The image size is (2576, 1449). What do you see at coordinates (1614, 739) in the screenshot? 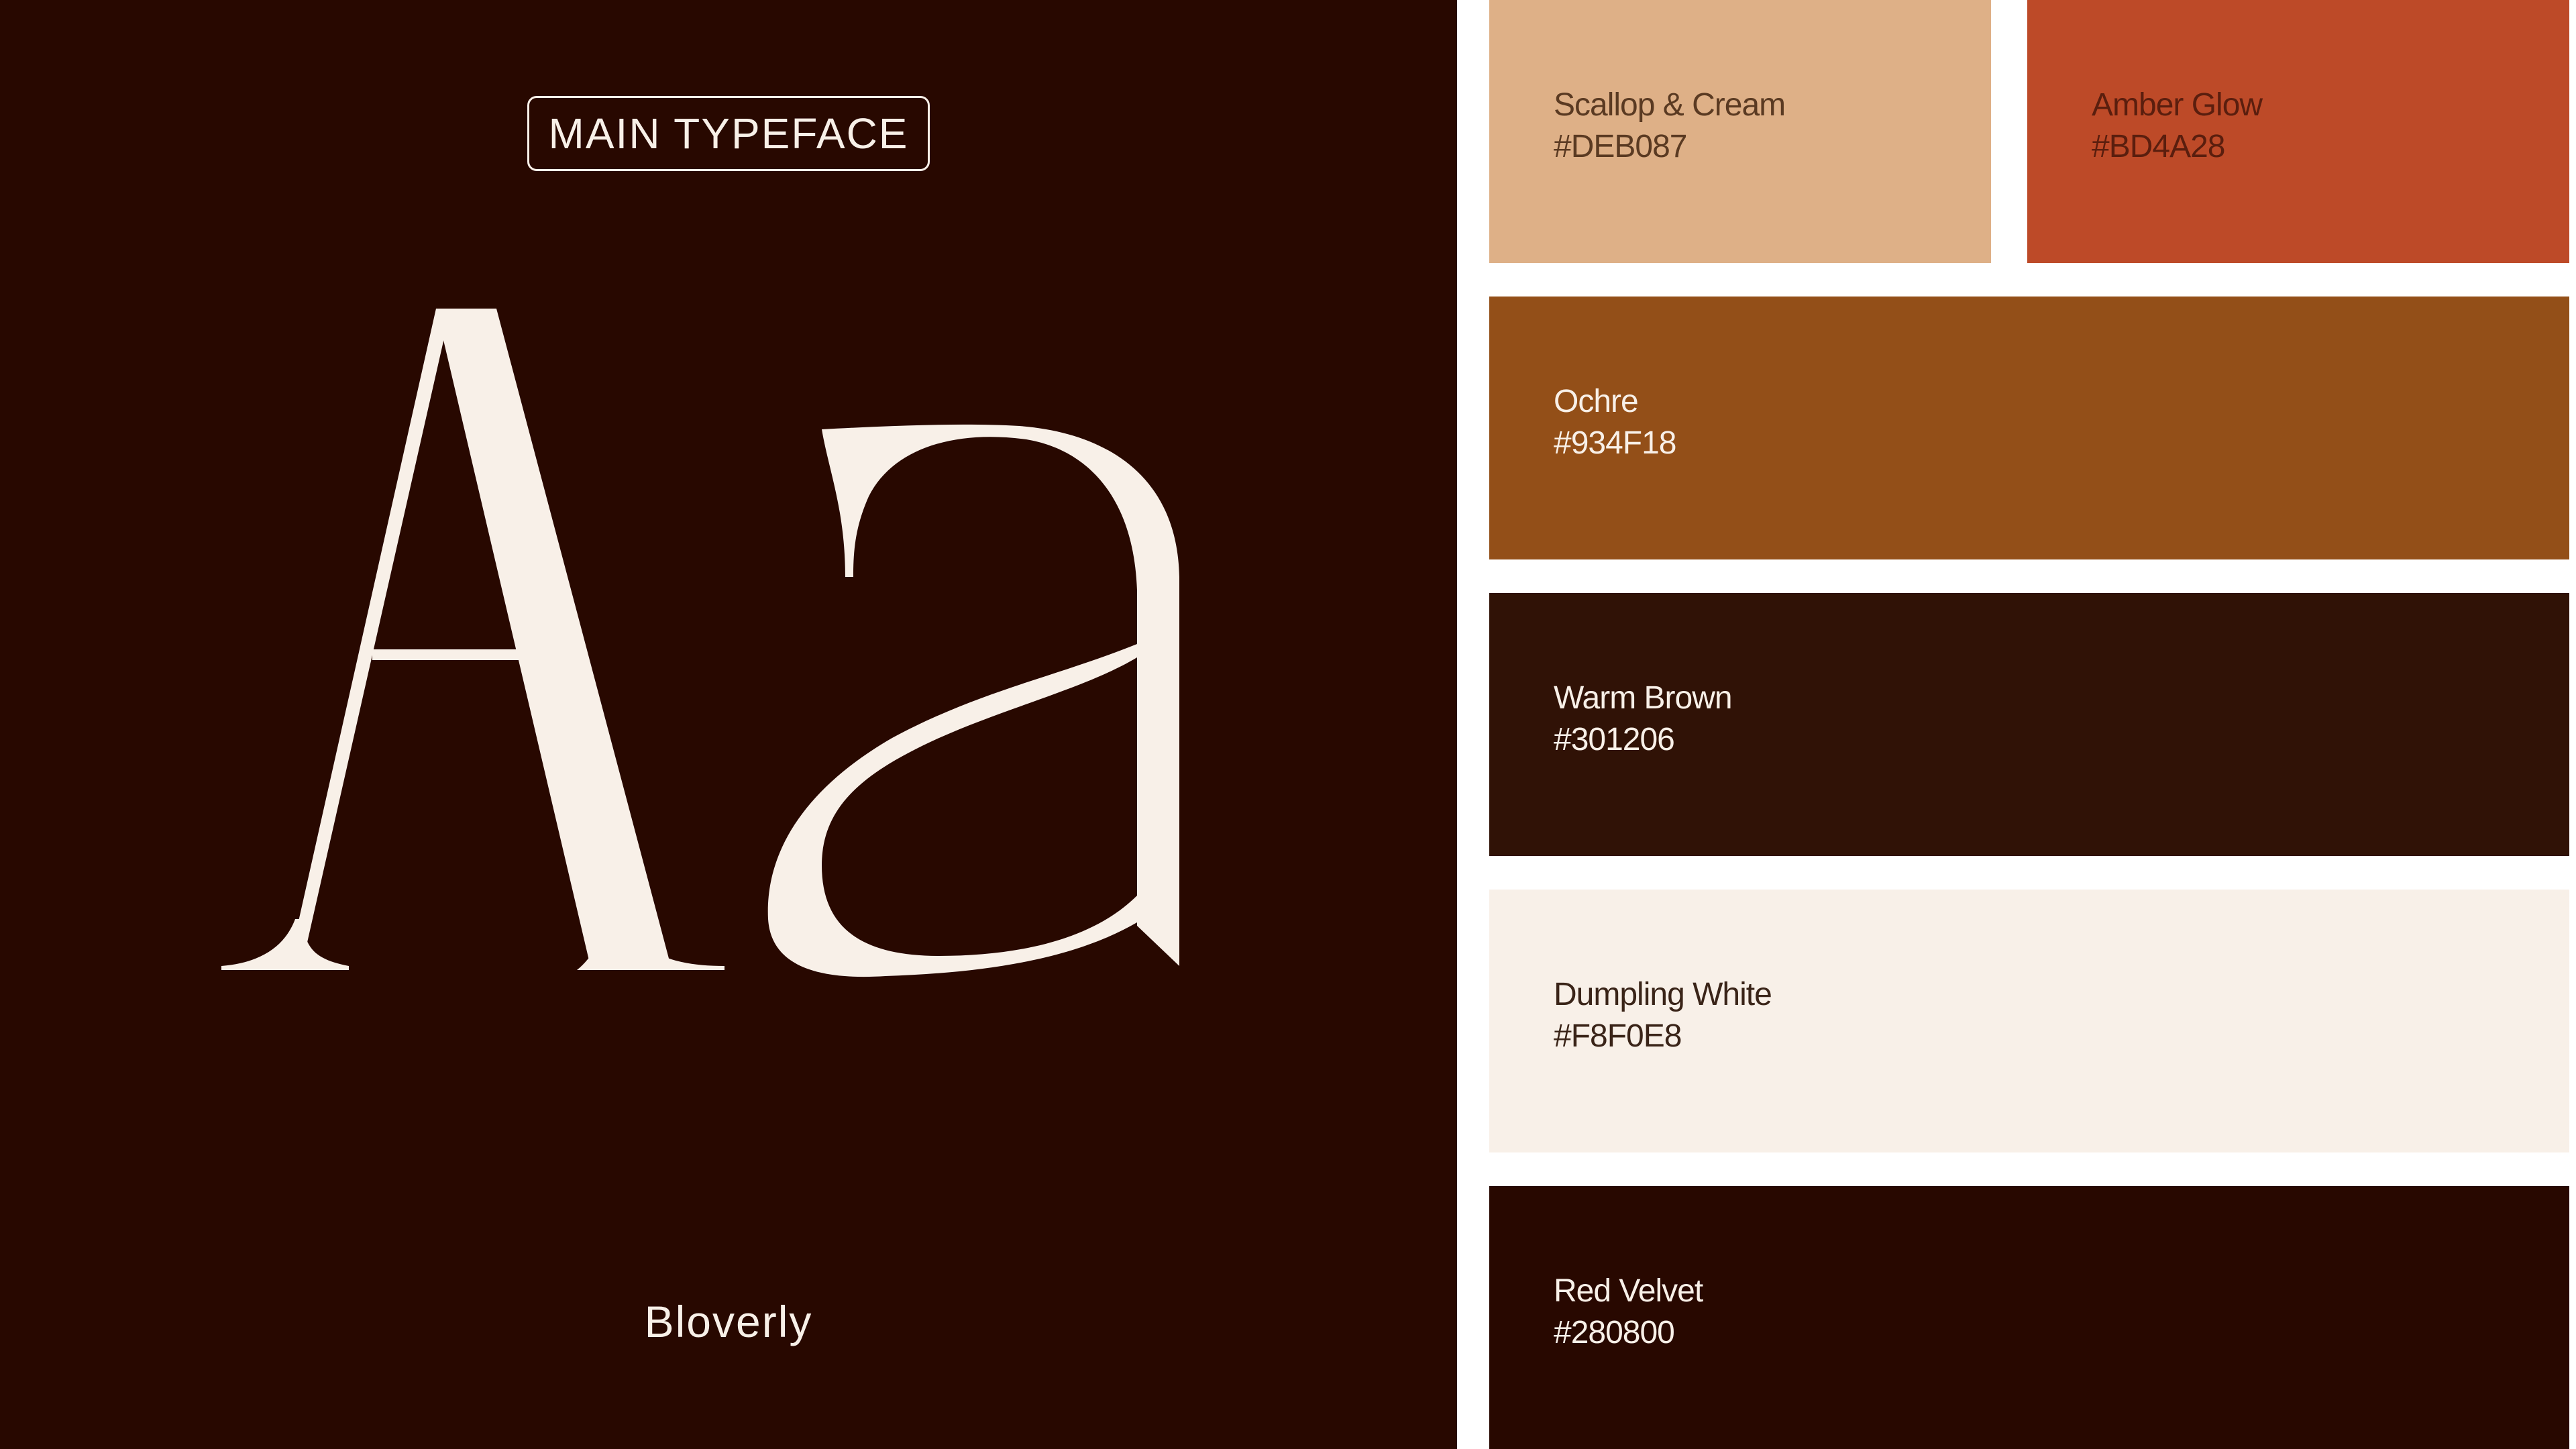
I see `swatch-hex: #301206` at bounding box center [1614, 739].